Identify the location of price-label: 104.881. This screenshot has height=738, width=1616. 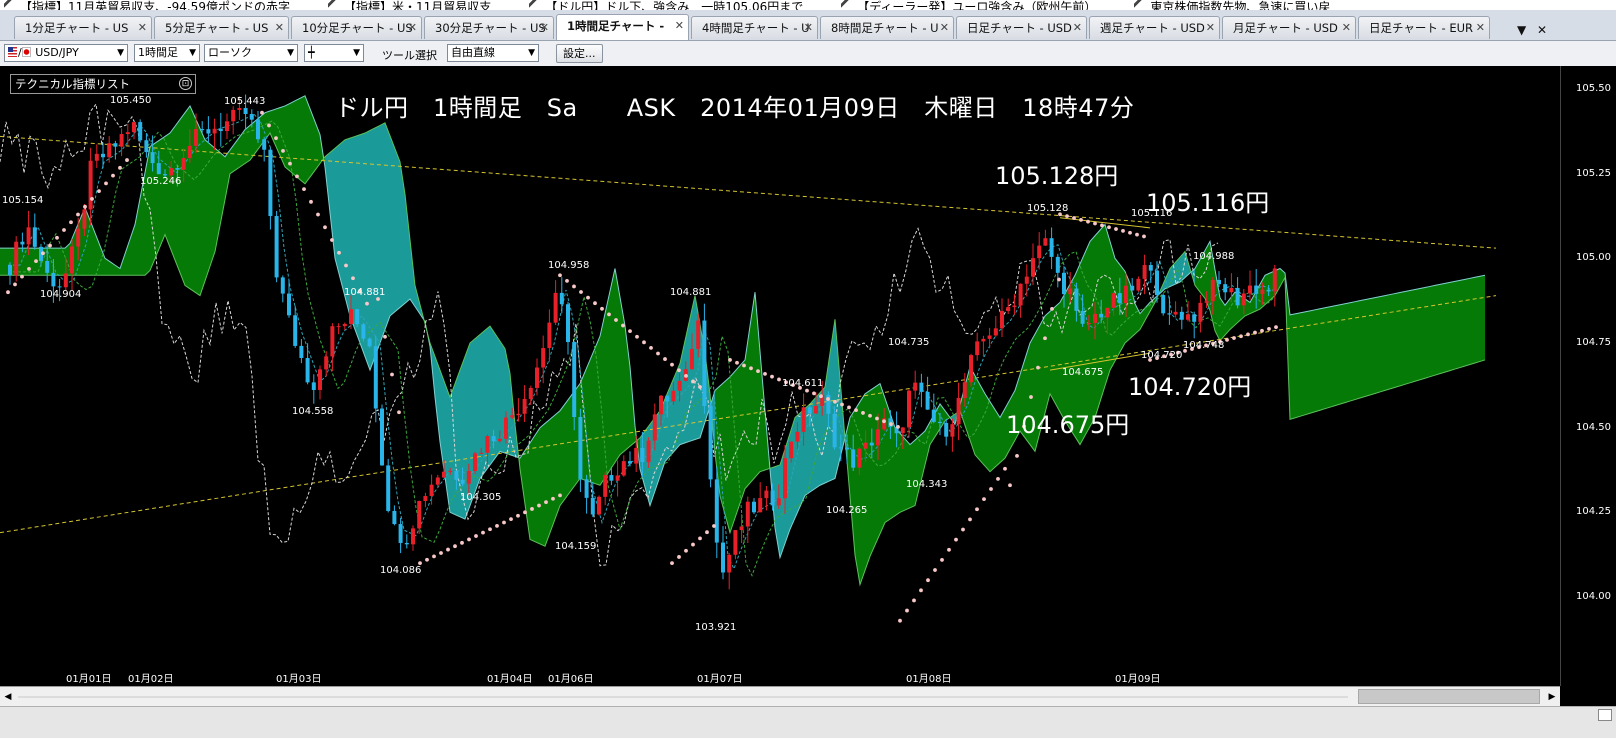
(691, 292).